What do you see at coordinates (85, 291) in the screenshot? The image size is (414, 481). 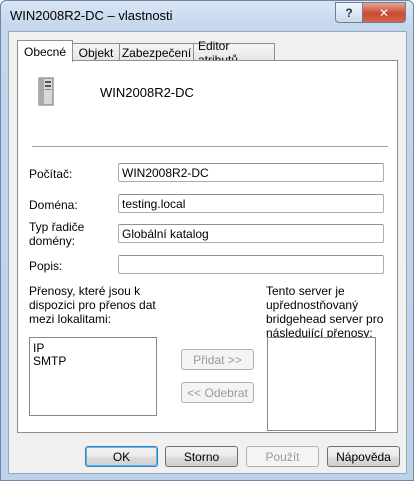 I see `available-transports-label-line1: Přenosy, které jsou k` at bounding box center [85, 291].